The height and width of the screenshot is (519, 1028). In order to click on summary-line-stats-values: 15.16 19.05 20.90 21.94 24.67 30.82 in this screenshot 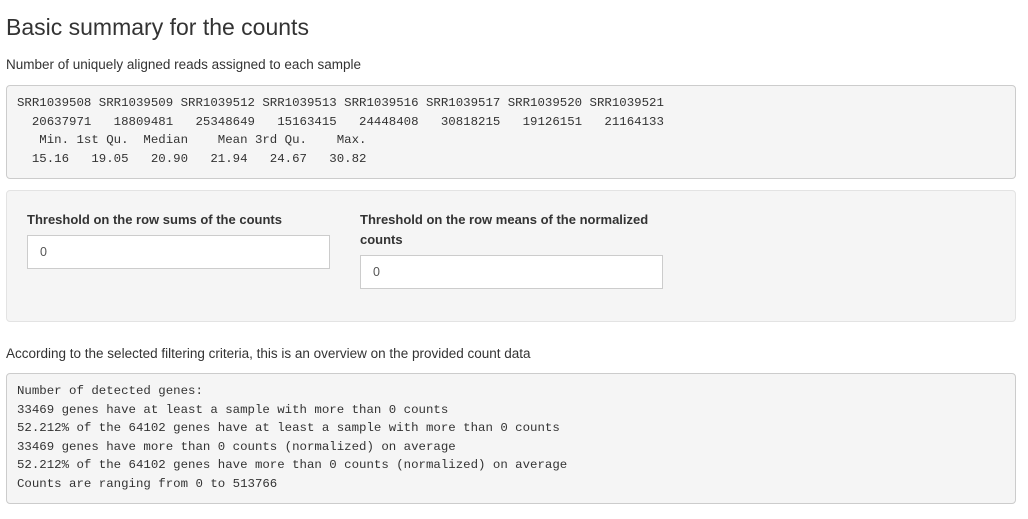, I will do `click(195, 158)`.